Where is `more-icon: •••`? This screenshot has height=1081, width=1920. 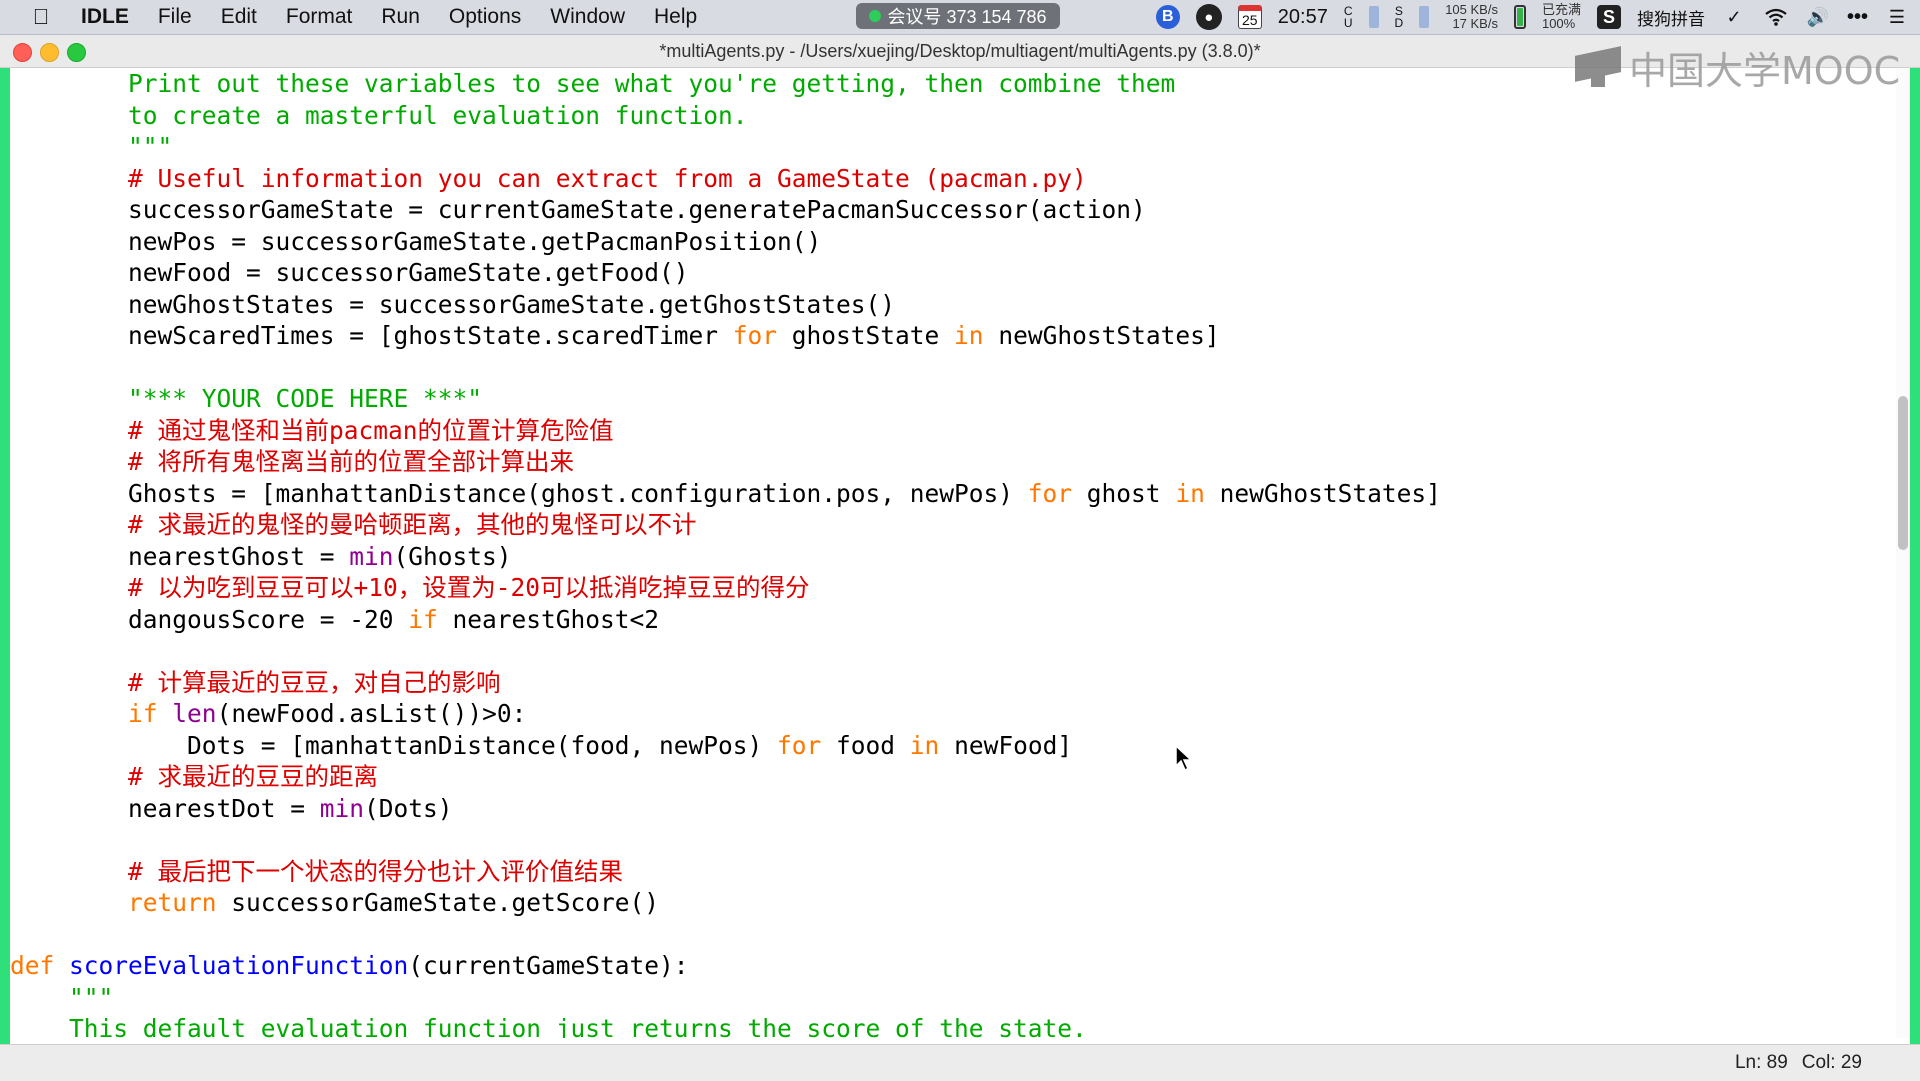
more-icon: ••• is located at coordinates (1857, 17).